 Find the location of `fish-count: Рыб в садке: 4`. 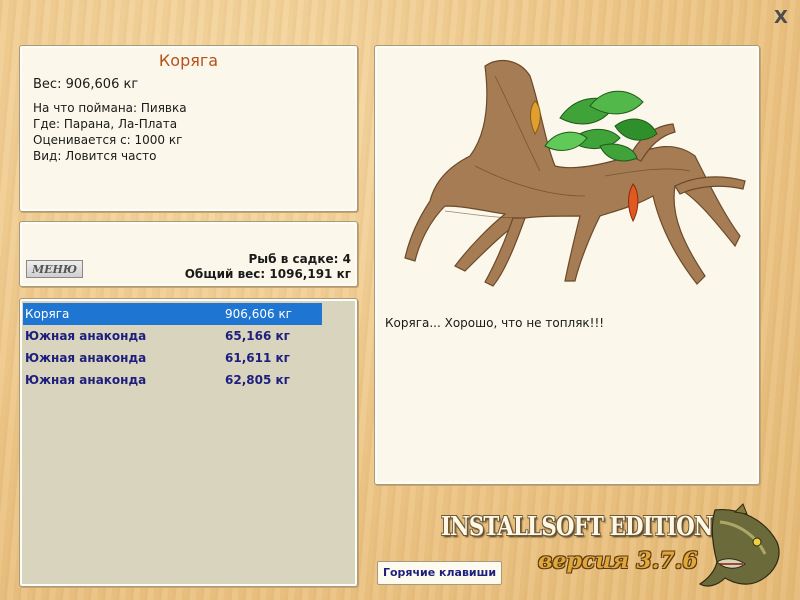

fish-count: Рыб в садке: 4 is located at coordinates (300, 259).